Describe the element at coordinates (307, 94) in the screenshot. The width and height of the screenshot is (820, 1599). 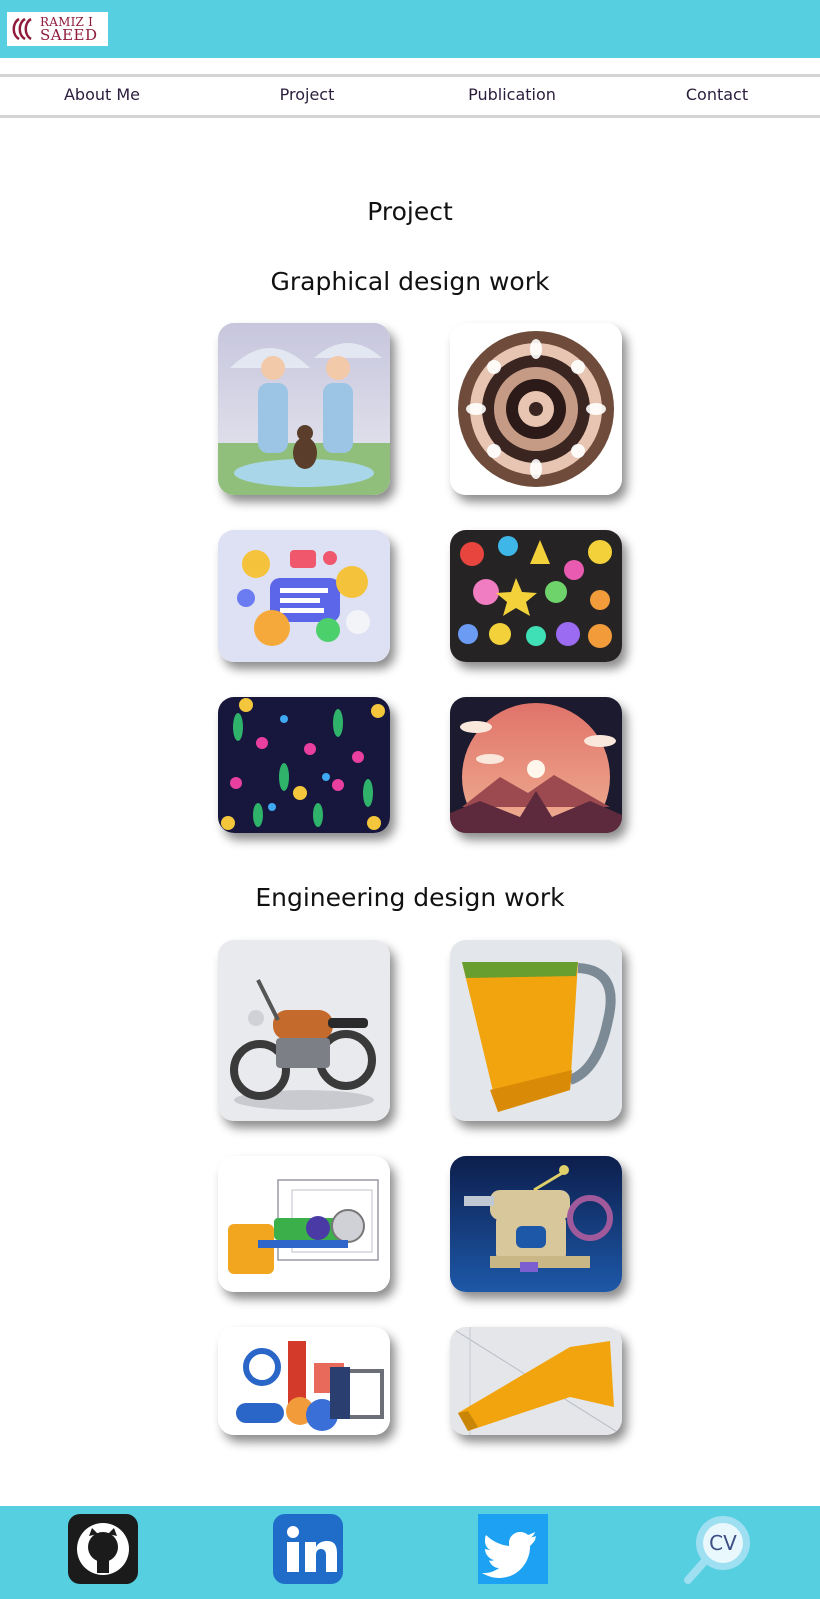
I see `nav-project: Project` at that location.